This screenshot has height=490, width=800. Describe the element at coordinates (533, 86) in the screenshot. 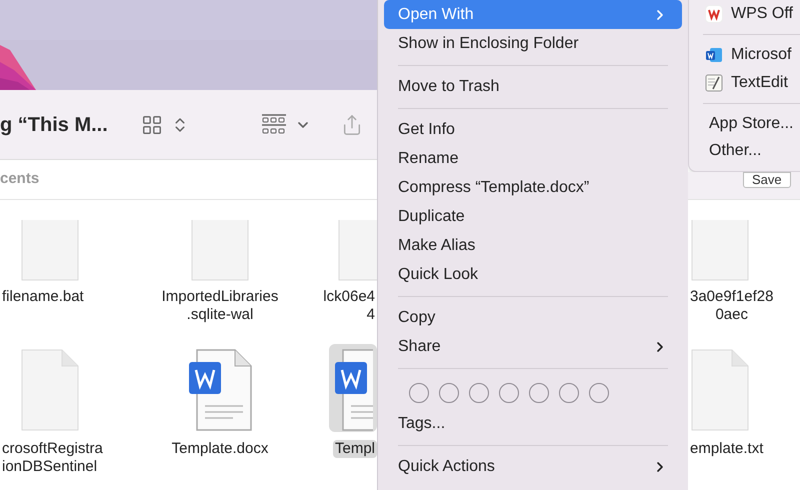

I see `menu-item: Move to Trash` at that location.